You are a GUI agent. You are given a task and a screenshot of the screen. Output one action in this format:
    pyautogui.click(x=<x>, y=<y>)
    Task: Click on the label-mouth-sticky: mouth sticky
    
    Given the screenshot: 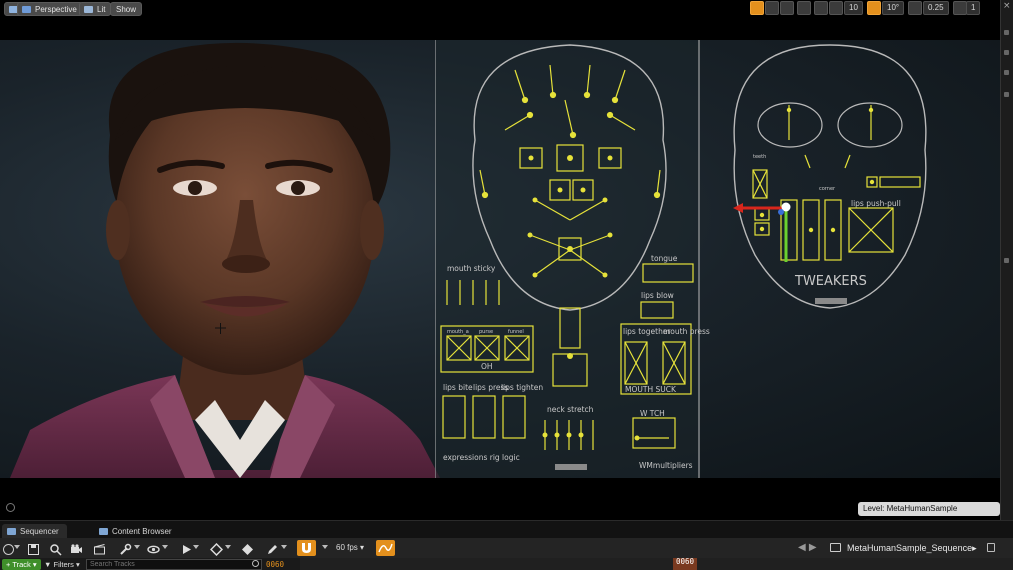 What is the action you would take?
    pyautogui.click(x=471, y=268)
    